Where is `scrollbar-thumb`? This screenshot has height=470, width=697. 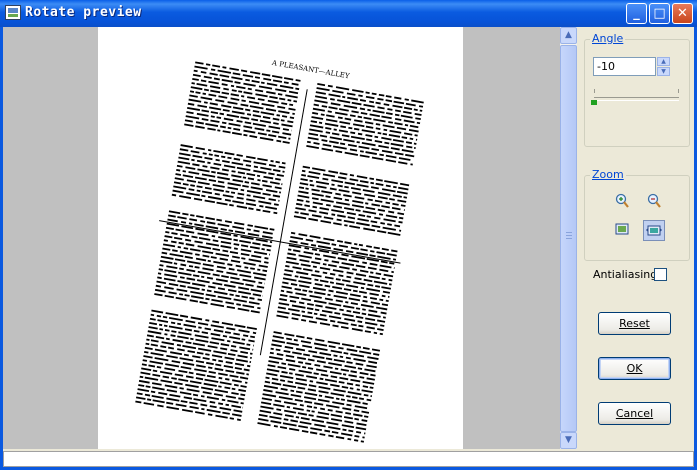
scrollbar-thumb is located at coordinates (568, 238).